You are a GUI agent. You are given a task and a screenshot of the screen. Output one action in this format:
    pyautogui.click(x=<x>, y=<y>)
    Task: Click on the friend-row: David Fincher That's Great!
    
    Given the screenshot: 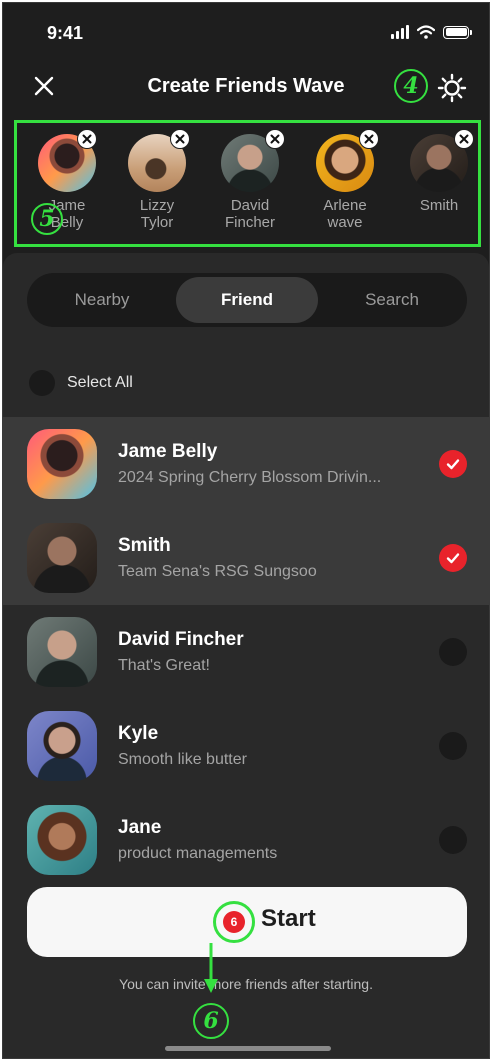 What is the action you would take?
    pyautogui.click(x=246, y=652)
    